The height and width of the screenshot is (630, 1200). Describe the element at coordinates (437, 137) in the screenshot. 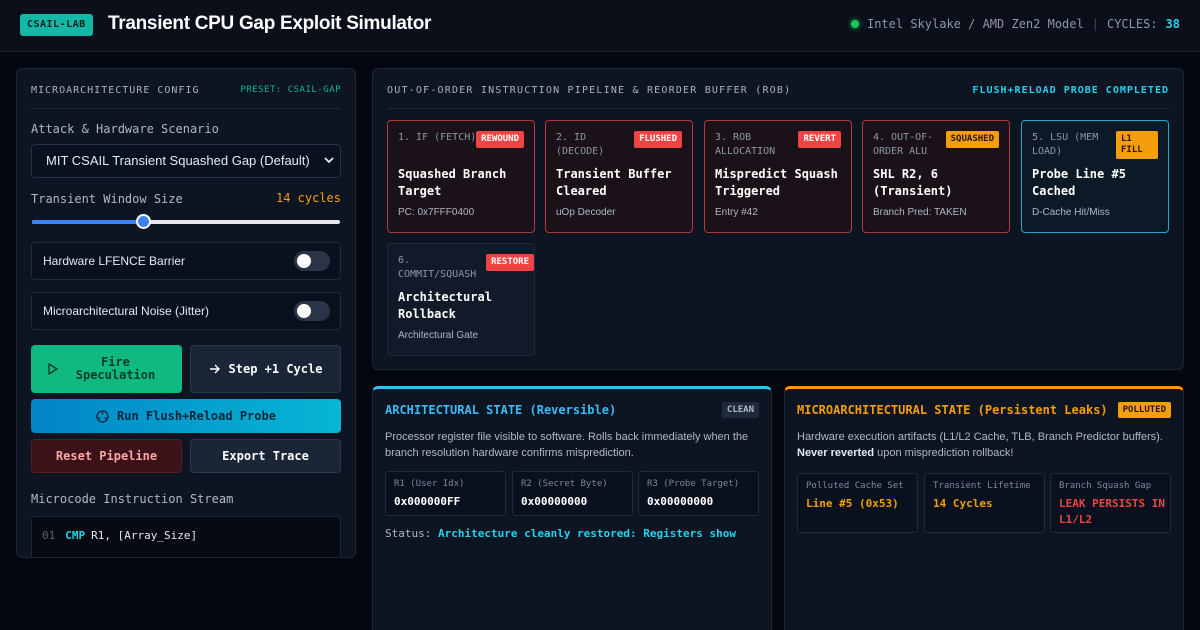

I see `stage-label: 1. IF (FETCH)` at that location.